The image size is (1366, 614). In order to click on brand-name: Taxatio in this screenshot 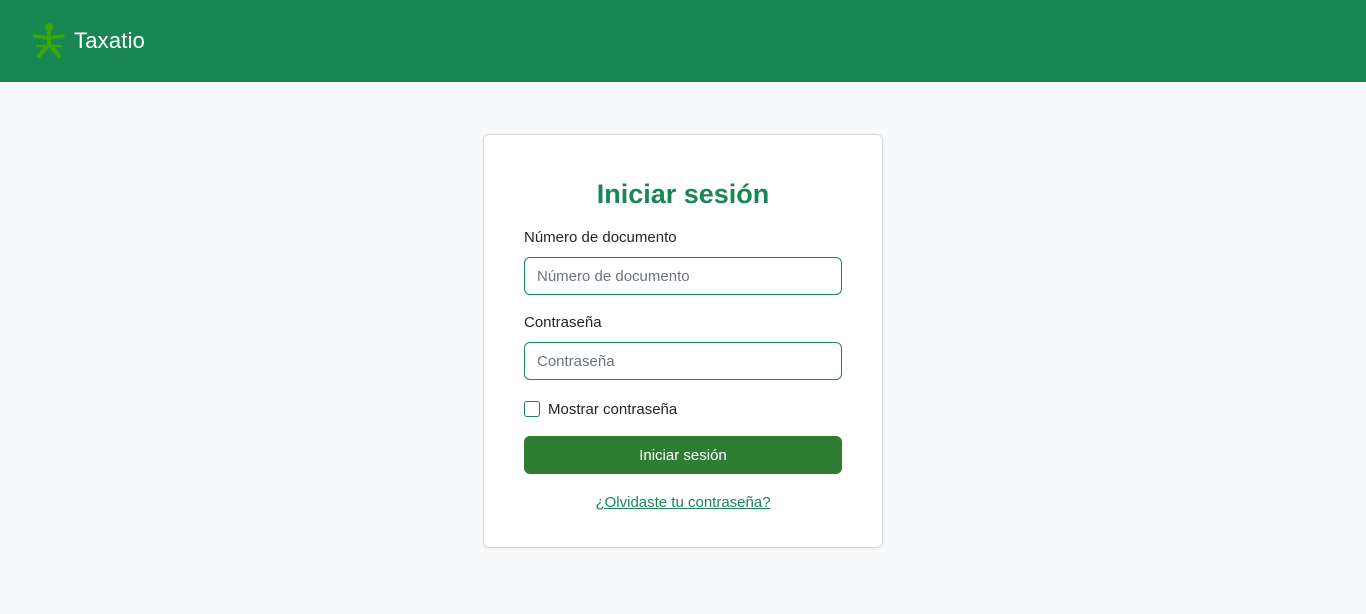, I will do `click(110, 40)`.